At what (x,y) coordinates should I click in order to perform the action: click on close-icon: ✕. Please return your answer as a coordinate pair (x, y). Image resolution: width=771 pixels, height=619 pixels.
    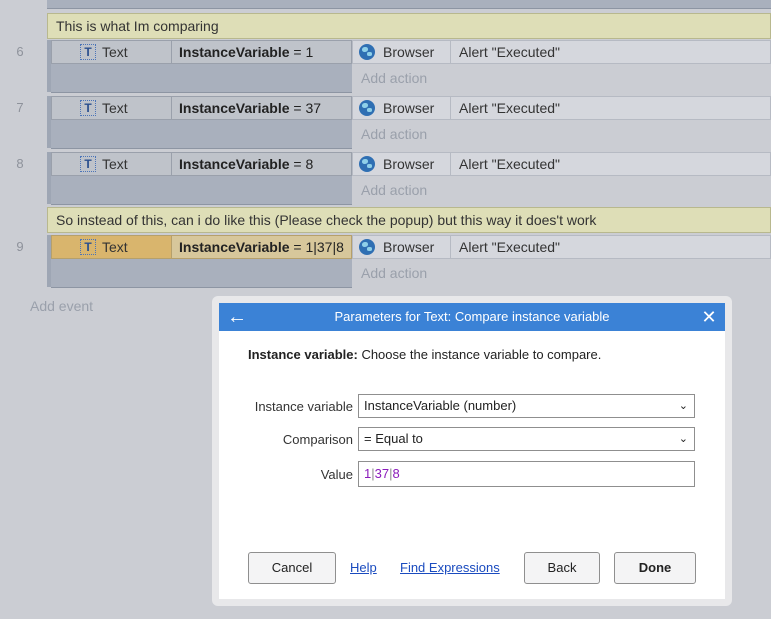
    Looking at the image, I should click on (709, 317).